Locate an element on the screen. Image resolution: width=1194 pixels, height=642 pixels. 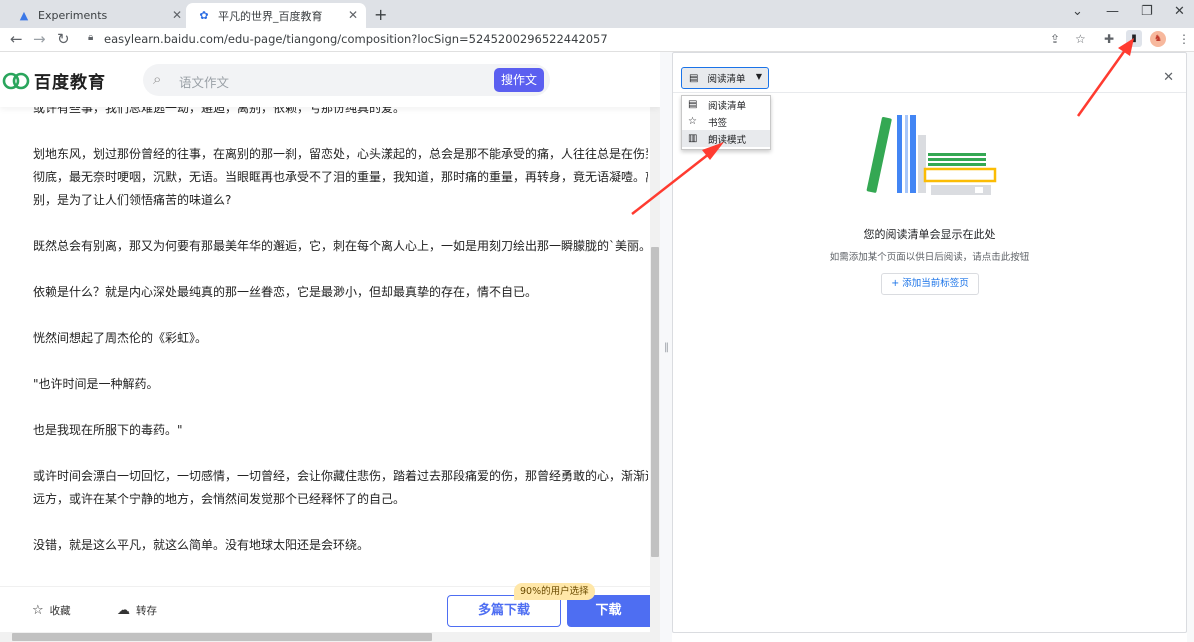
books-illustration is located at coordinates (931, 155).